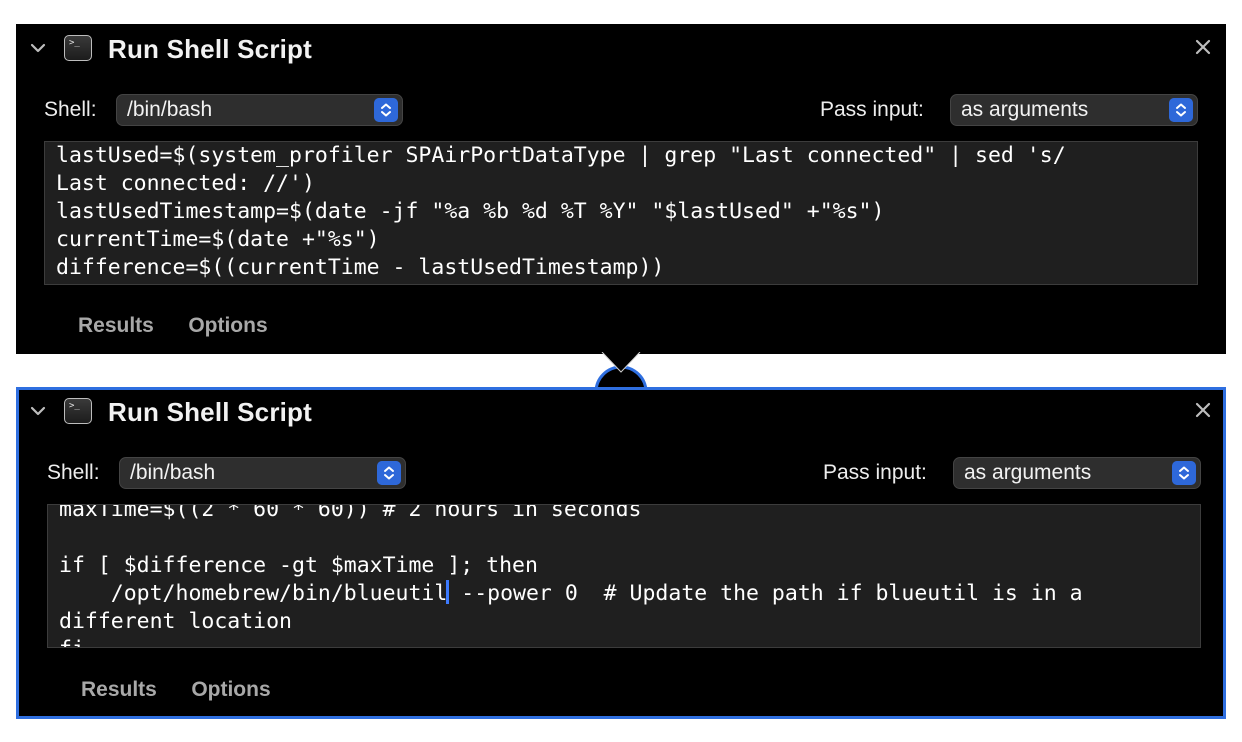 The height and width of the screenshot is (742, 1242). I want to click on code-line: if [ $difference -gt $maxTime ]; then, so click(298, 565).